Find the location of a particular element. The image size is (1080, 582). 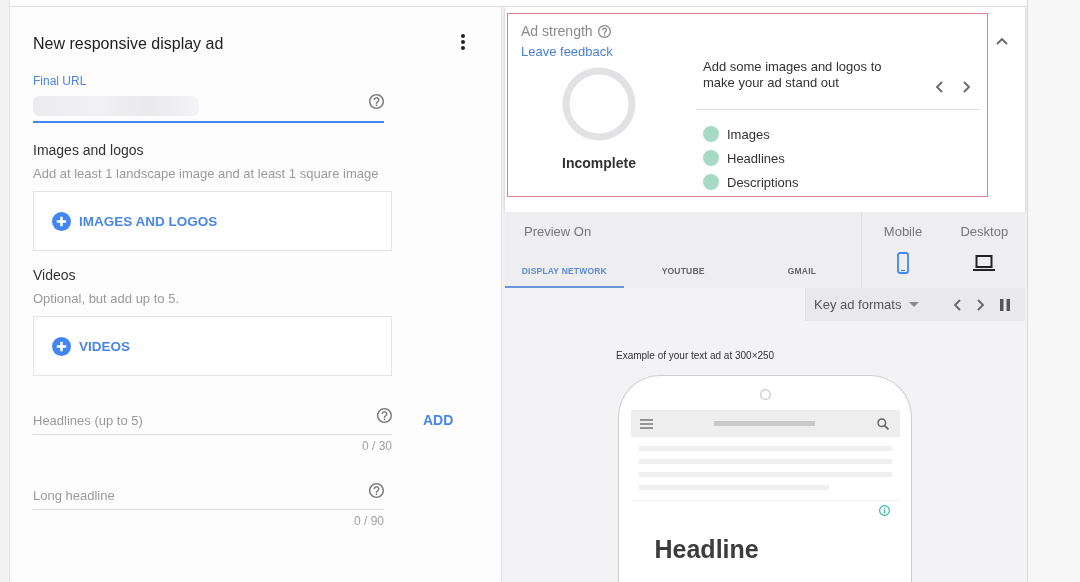

preview-tab: YOUTUBE is located at coordinates (683, 271).